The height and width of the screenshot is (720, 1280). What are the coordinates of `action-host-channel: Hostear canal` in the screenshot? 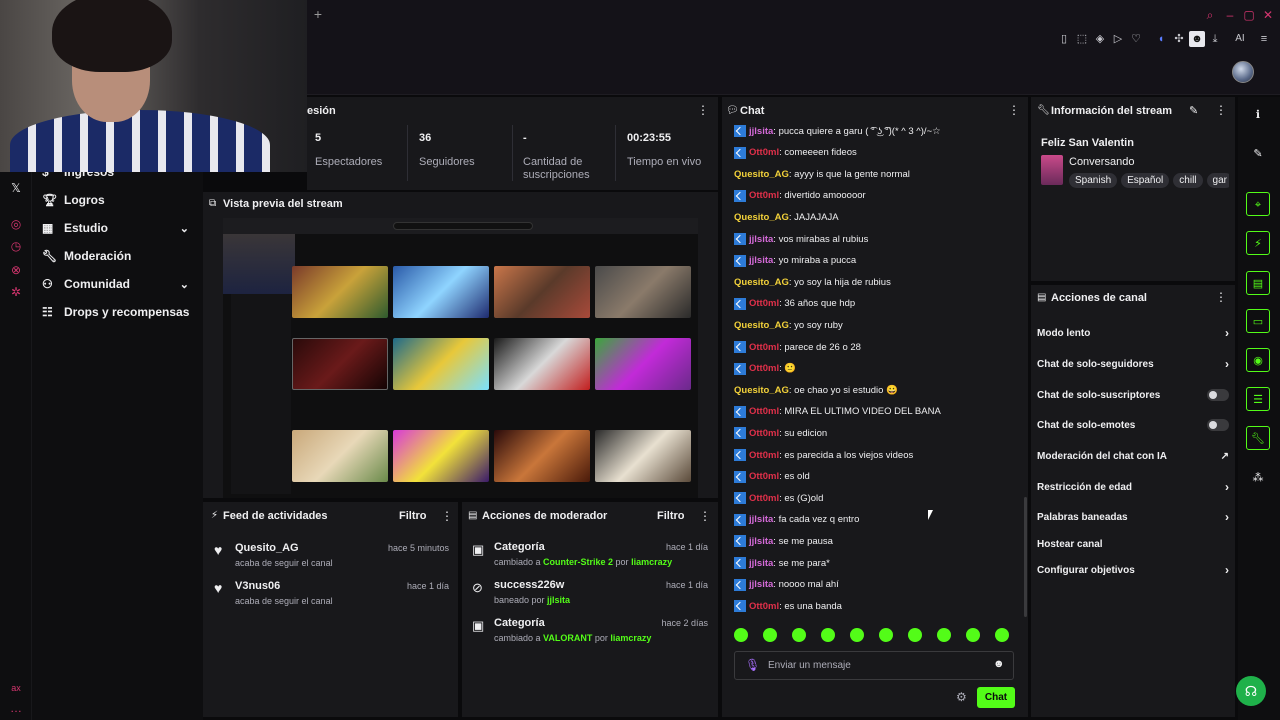 It's located at (1133, 544).